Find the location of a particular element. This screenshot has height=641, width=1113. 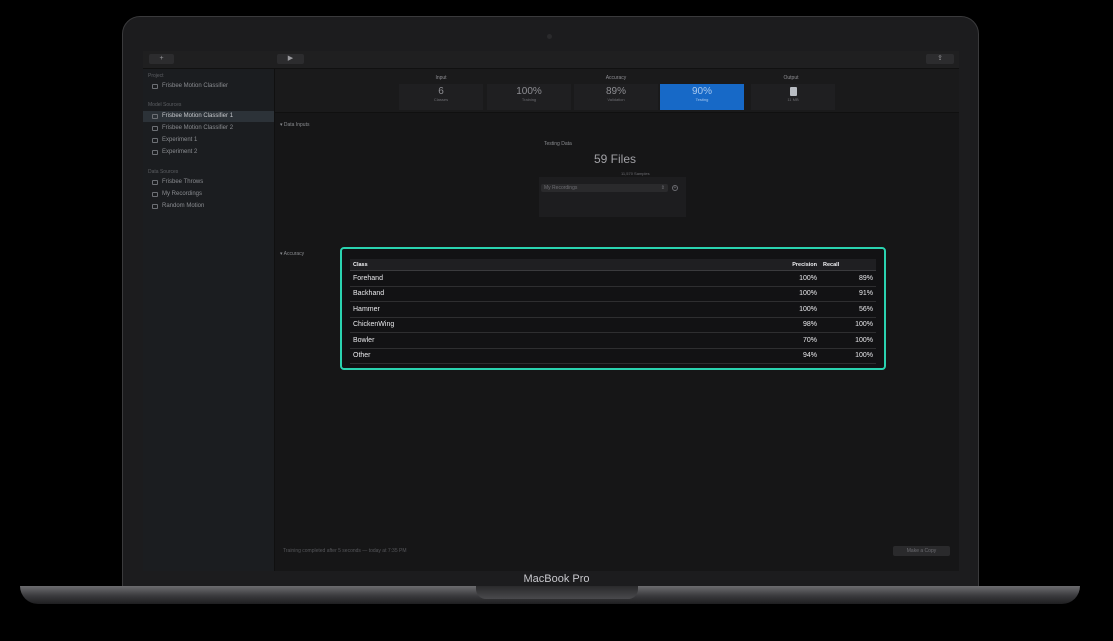

dataset-select-value: My Recordings is located at coordinates (561, 188).